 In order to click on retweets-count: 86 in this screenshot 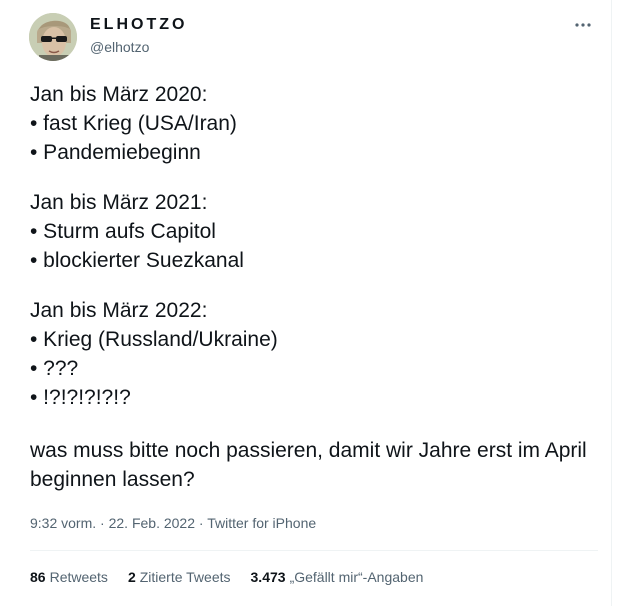, I will do `click(38, 577)`.